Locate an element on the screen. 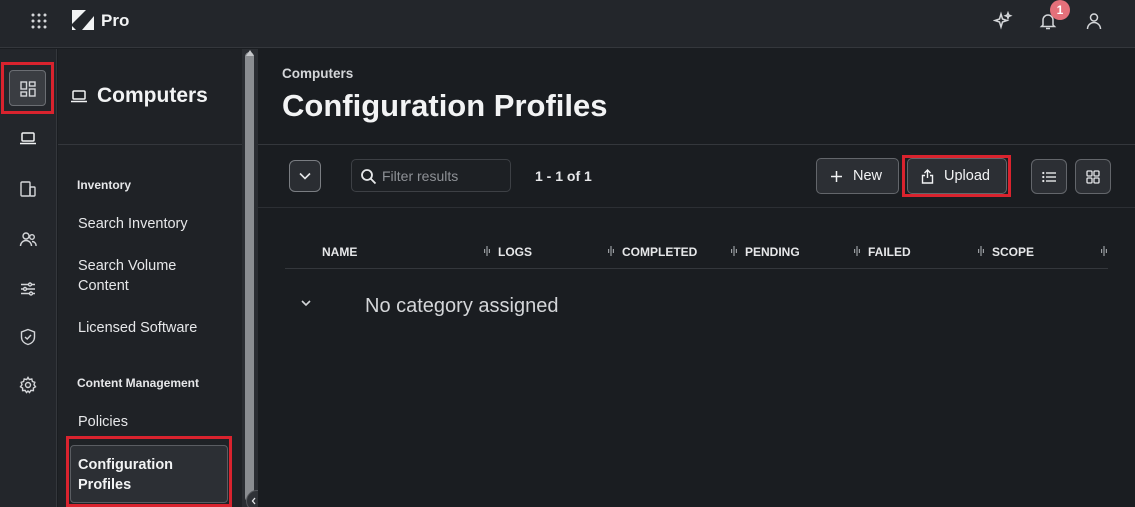 The height and width of the screenshot is (507, 1135). column-header-scope: SCOPE is located at coordinates (1013, 252).